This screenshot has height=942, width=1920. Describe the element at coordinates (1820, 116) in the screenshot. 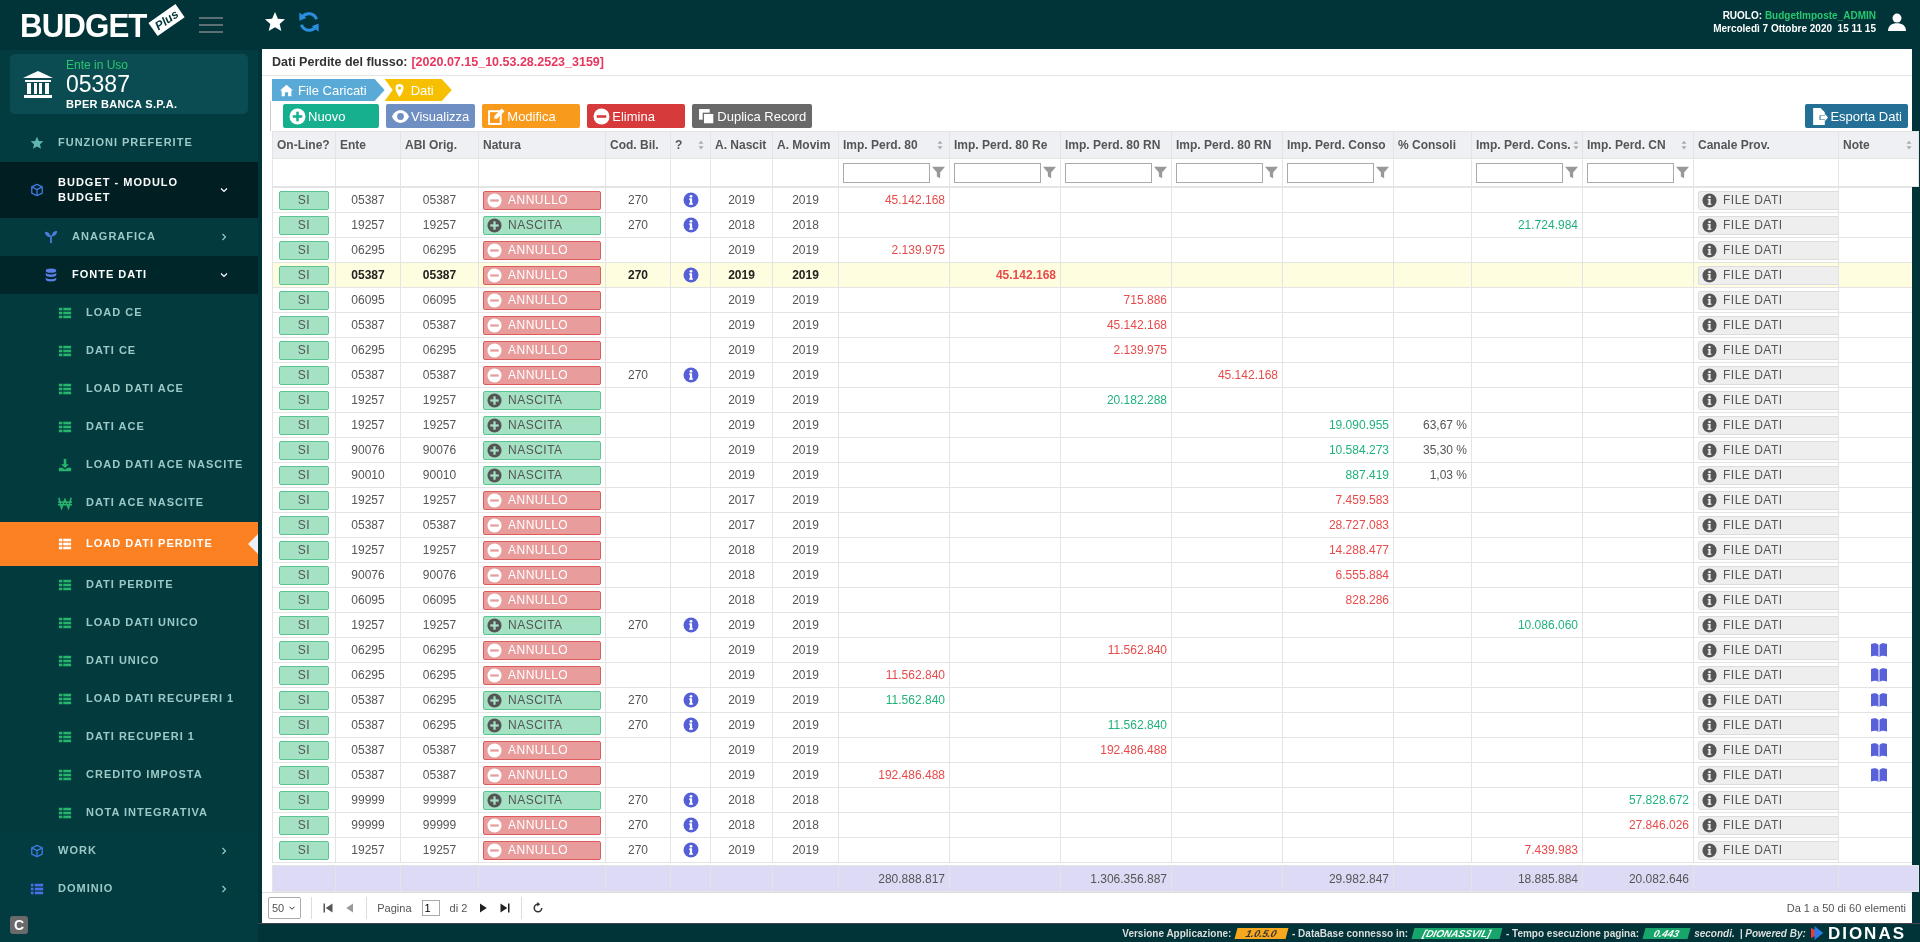

I see `export-icon` at that location.